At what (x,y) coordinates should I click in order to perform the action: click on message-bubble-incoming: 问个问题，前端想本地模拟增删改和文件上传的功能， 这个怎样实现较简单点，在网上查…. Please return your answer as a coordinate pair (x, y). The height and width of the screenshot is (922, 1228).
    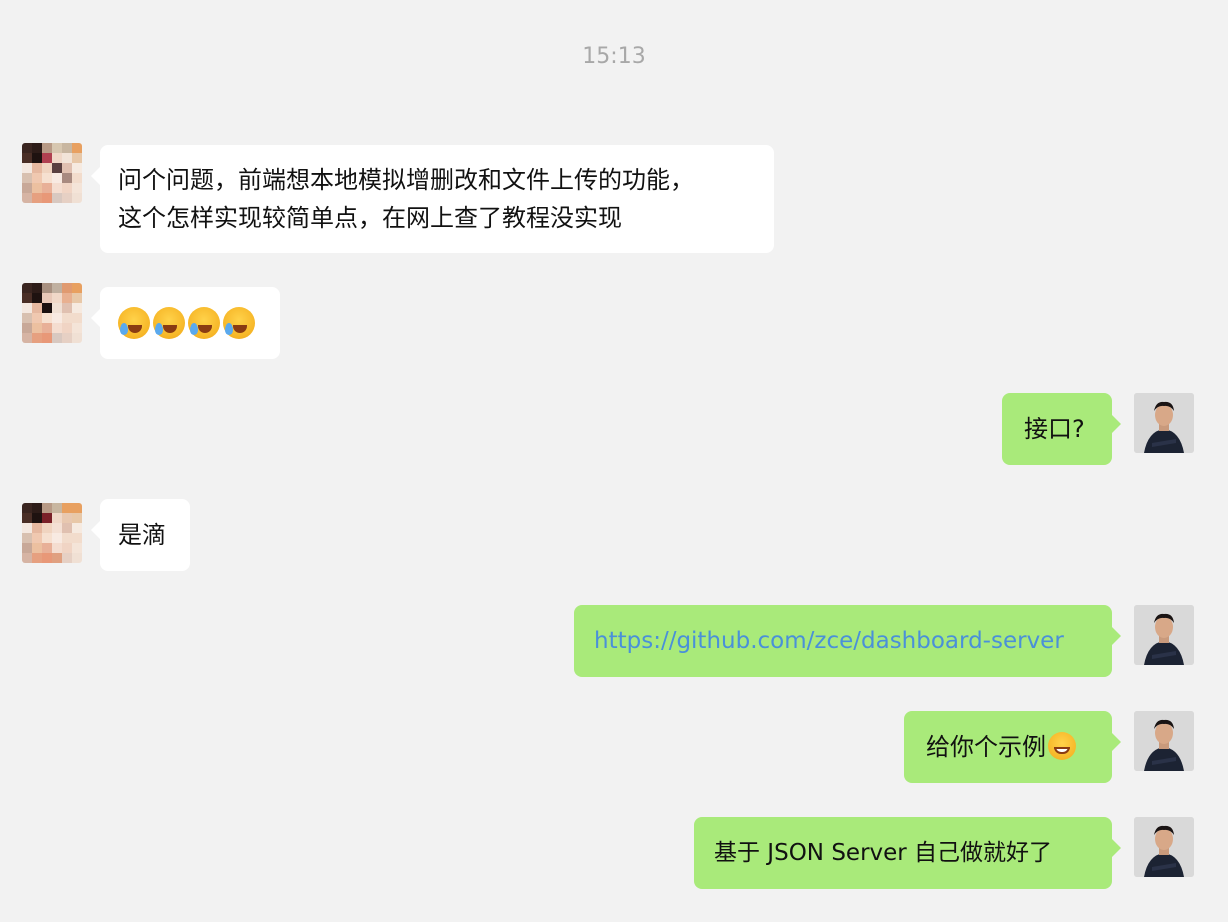
    Looking at the image, I should click on (432, 199).